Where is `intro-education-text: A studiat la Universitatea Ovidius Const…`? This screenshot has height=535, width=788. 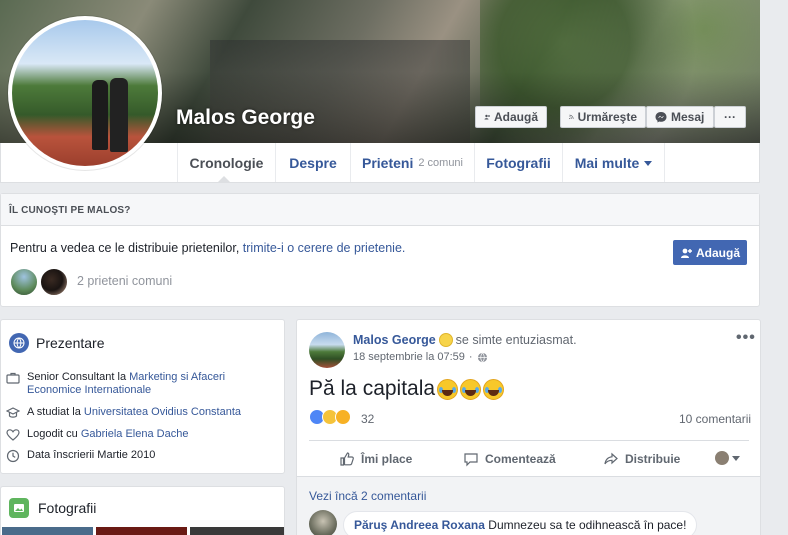 intro-education-text: A studiat la Universitatea Ovidius Const… is located at coordinates (134, 412).